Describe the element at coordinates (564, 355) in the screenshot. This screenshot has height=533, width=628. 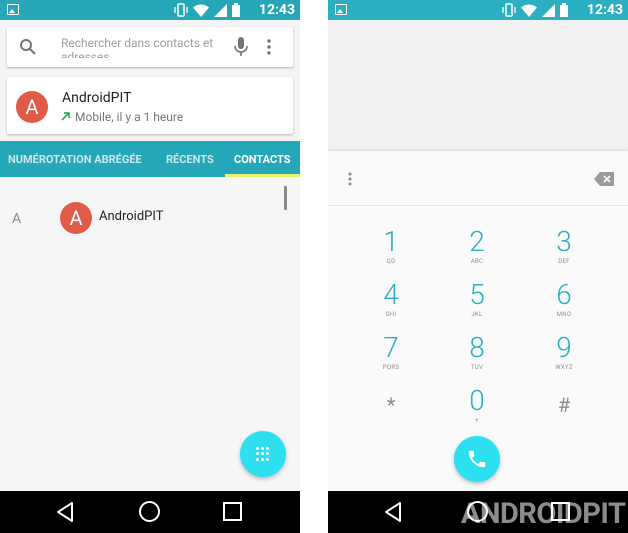
I see `dial-key-9: 9 WXYZ` at that location.